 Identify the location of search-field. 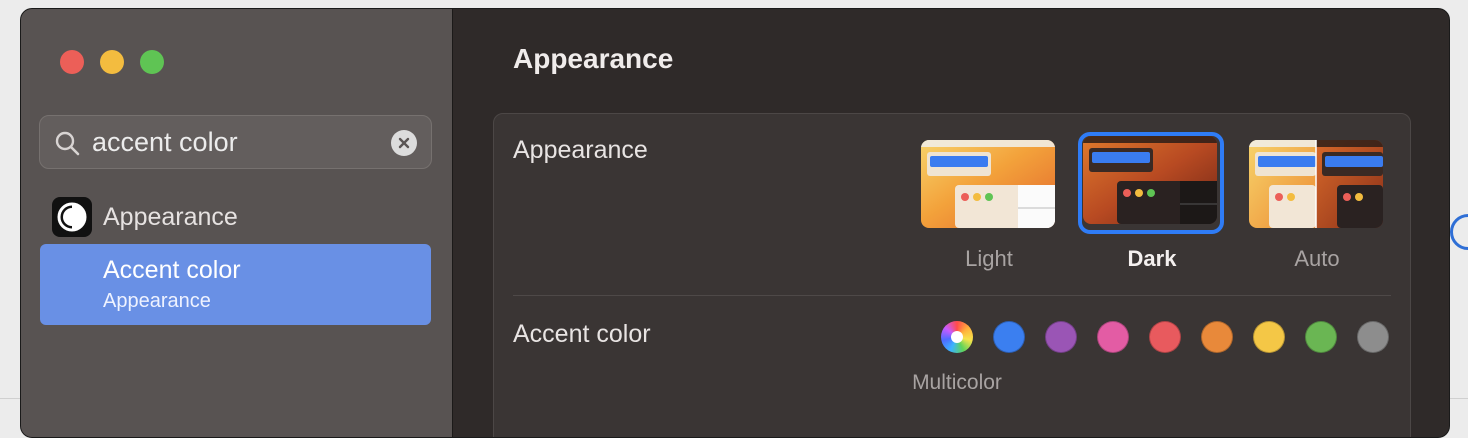
(235, 142).